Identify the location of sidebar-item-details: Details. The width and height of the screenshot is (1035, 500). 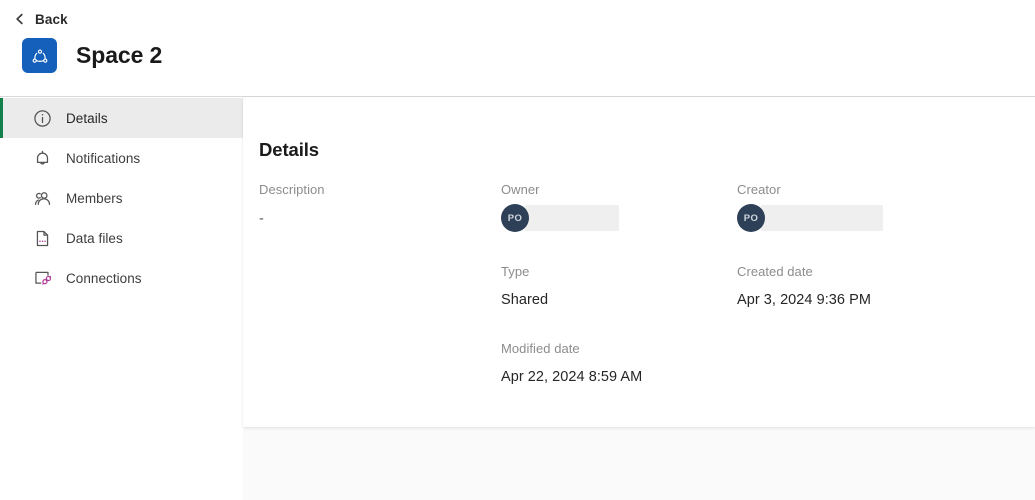
(121, 118).